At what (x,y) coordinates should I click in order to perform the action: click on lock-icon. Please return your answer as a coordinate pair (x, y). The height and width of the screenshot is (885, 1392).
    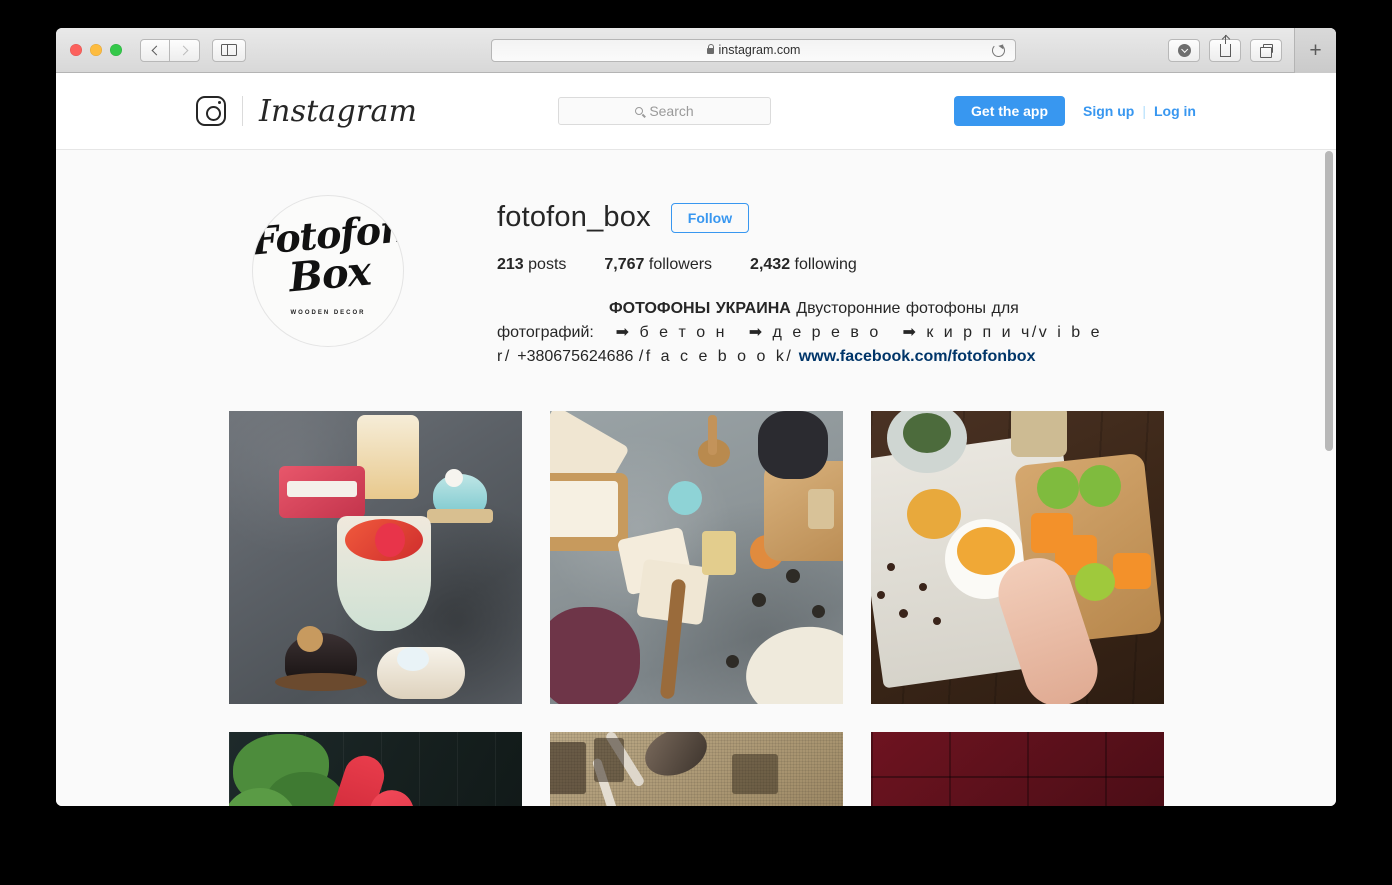
    Looking at the image, I should click on (710, 49).